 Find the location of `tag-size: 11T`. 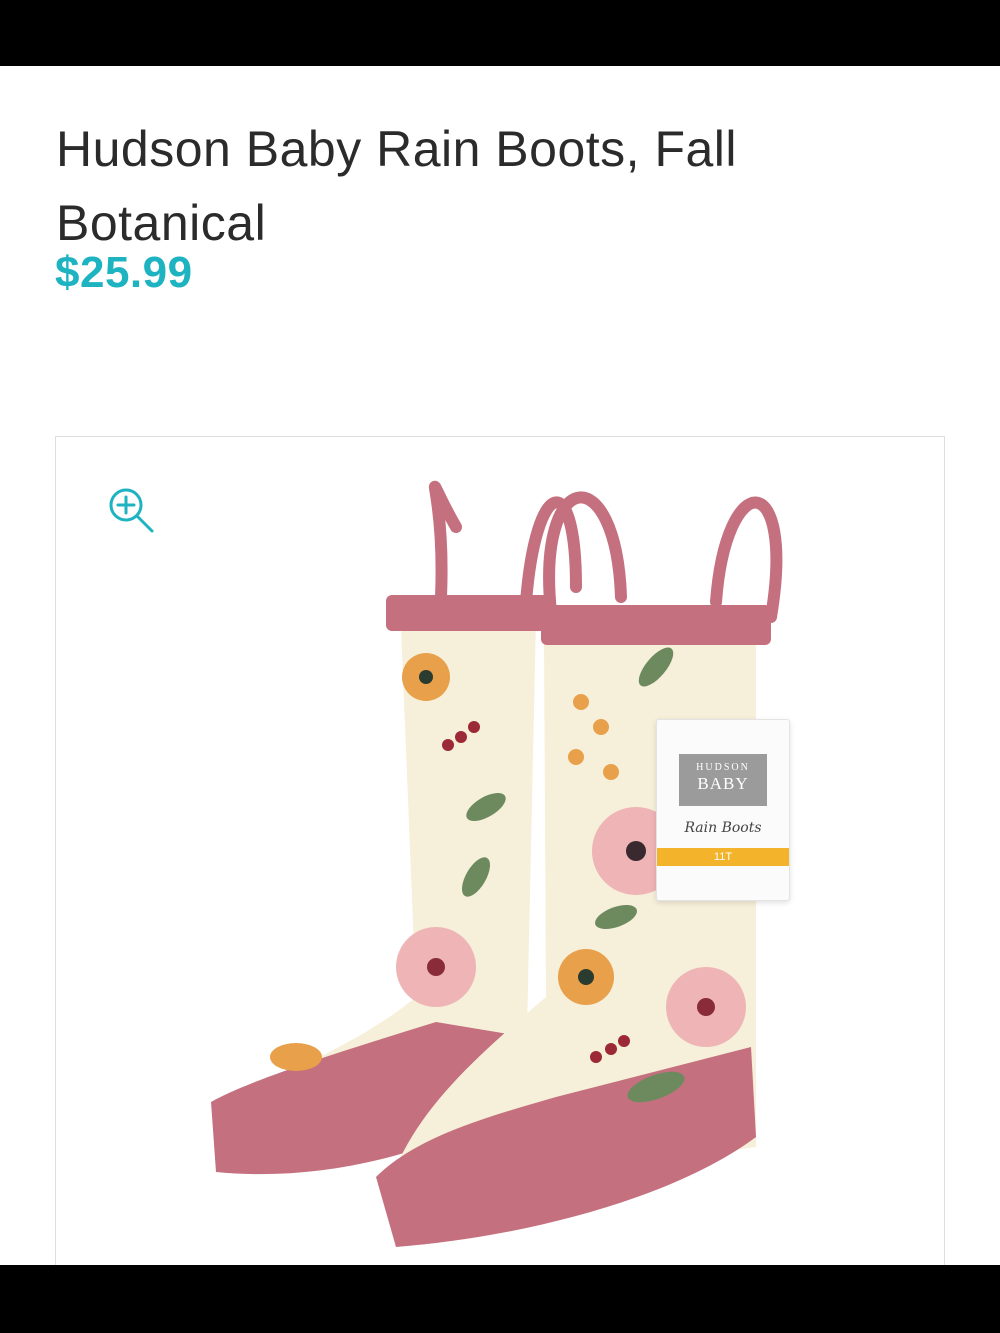

tag-size: 11T is located at coordinates (723, 857).